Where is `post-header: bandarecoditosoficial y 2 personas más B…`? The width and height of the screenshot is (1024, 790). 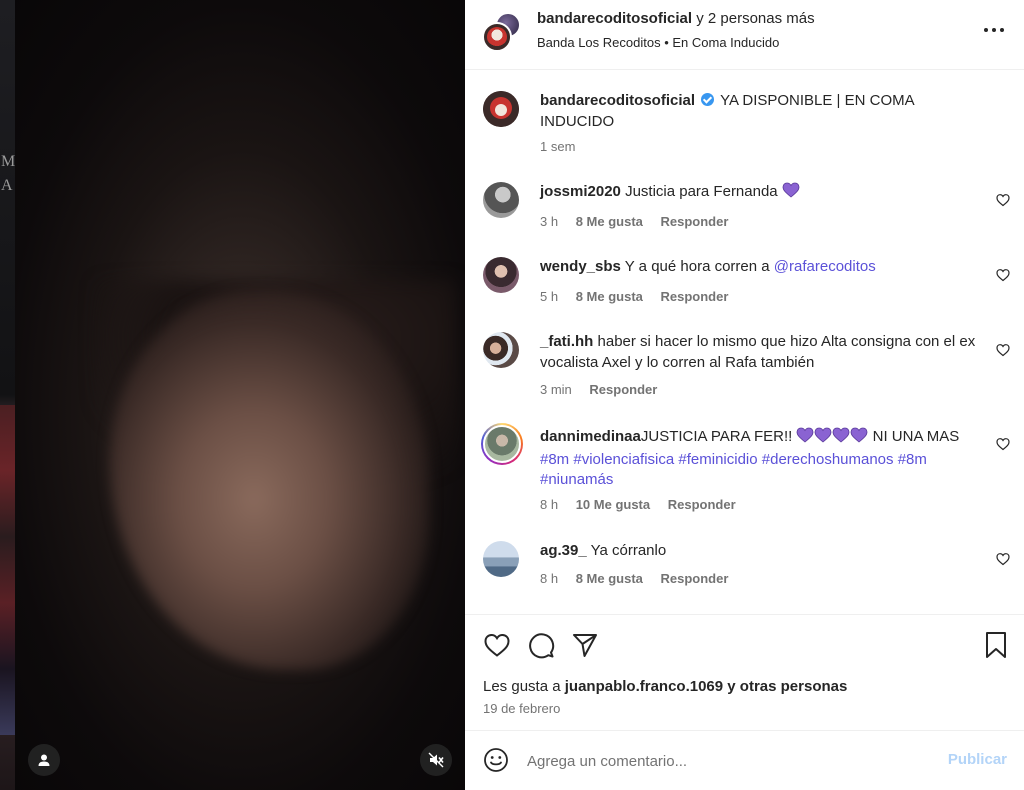
post-header: bandarecoditosoficial y 2 personas más B… is located at coordinates (744, 35).